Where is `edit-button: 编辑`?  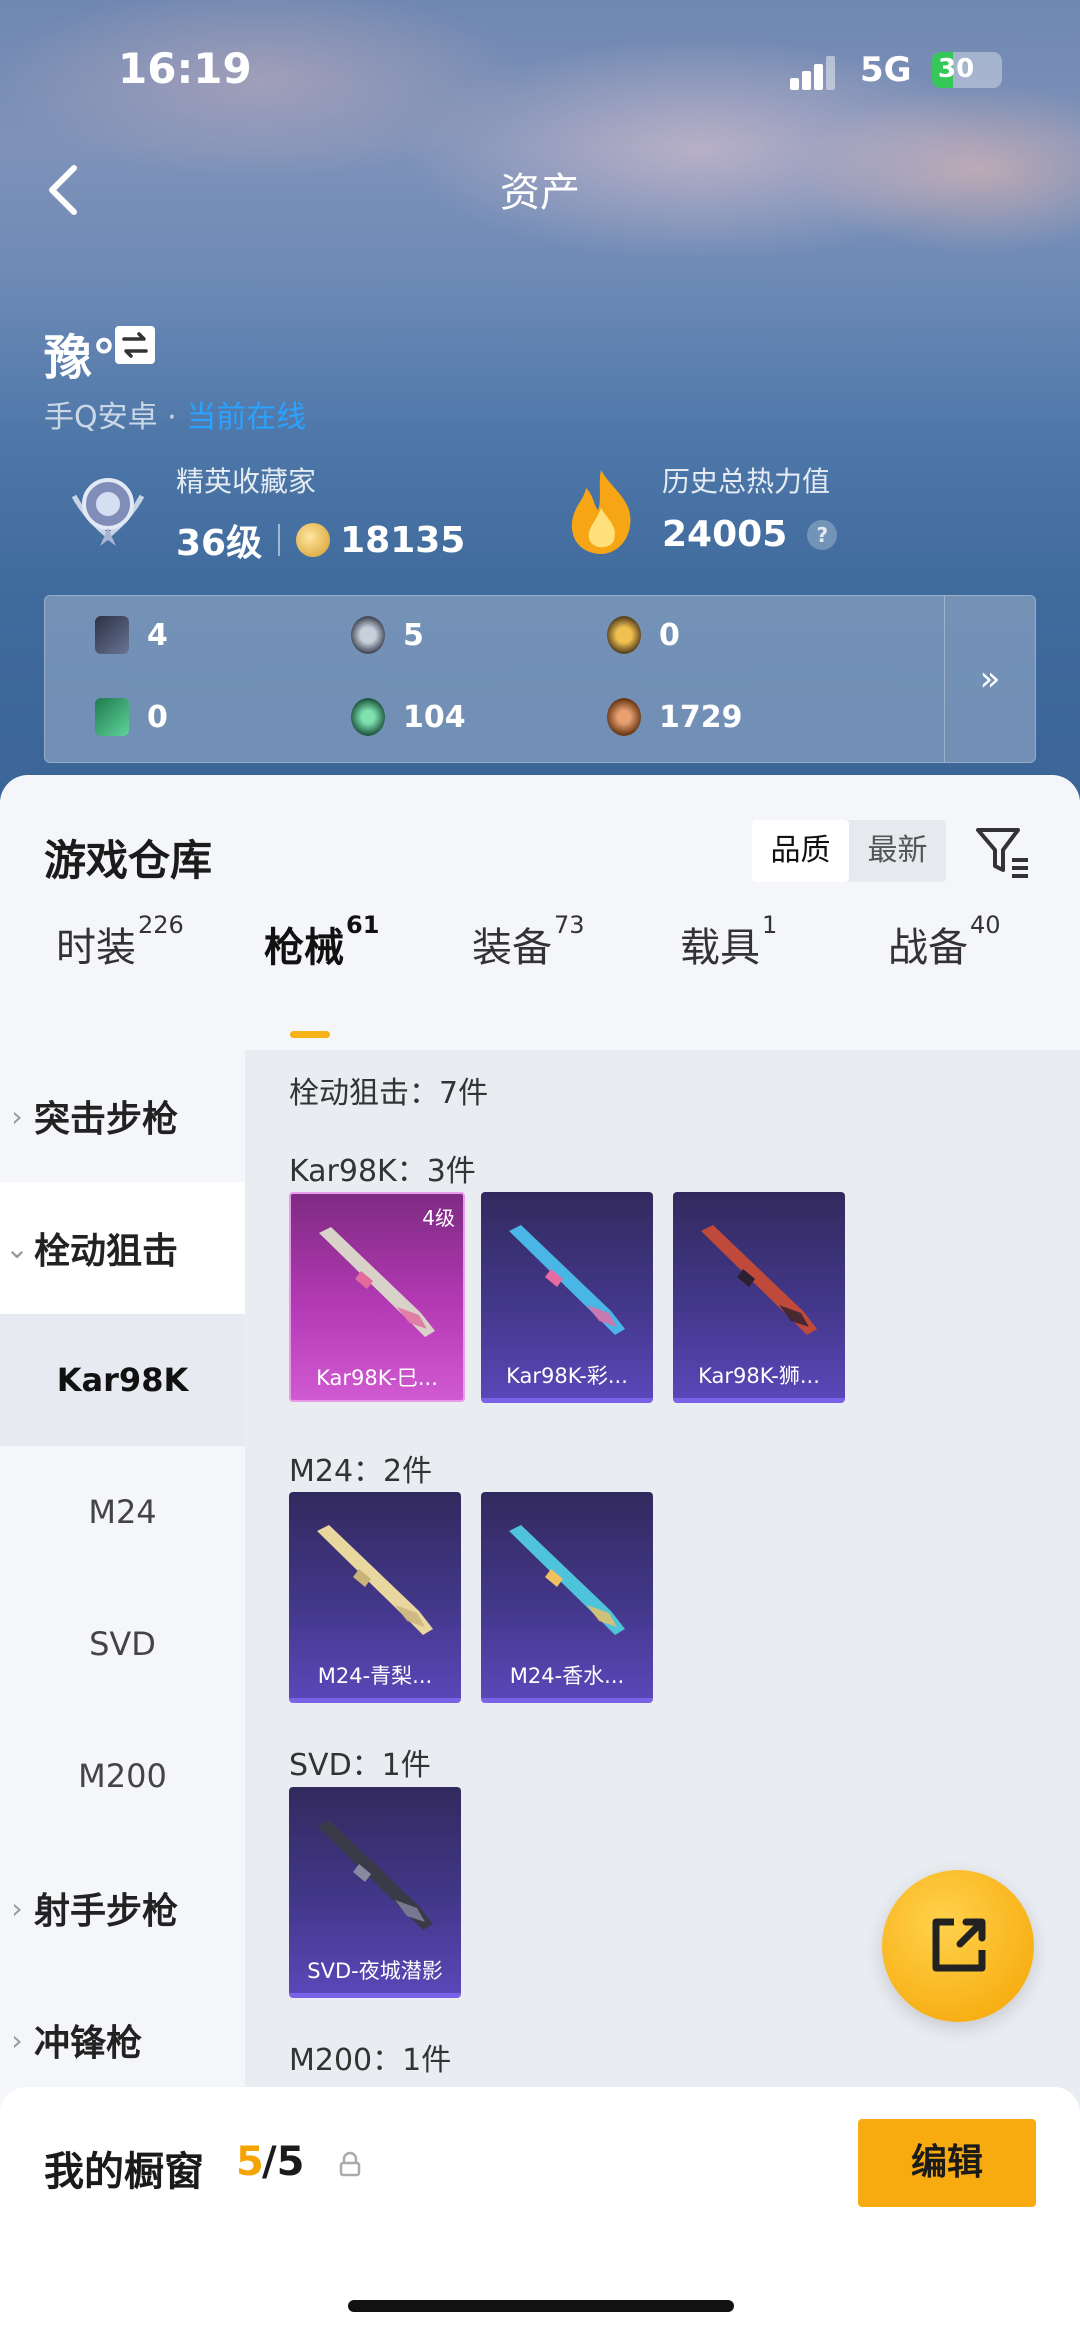
edit-button: 编辑 is located at coordinates (947, 2163).